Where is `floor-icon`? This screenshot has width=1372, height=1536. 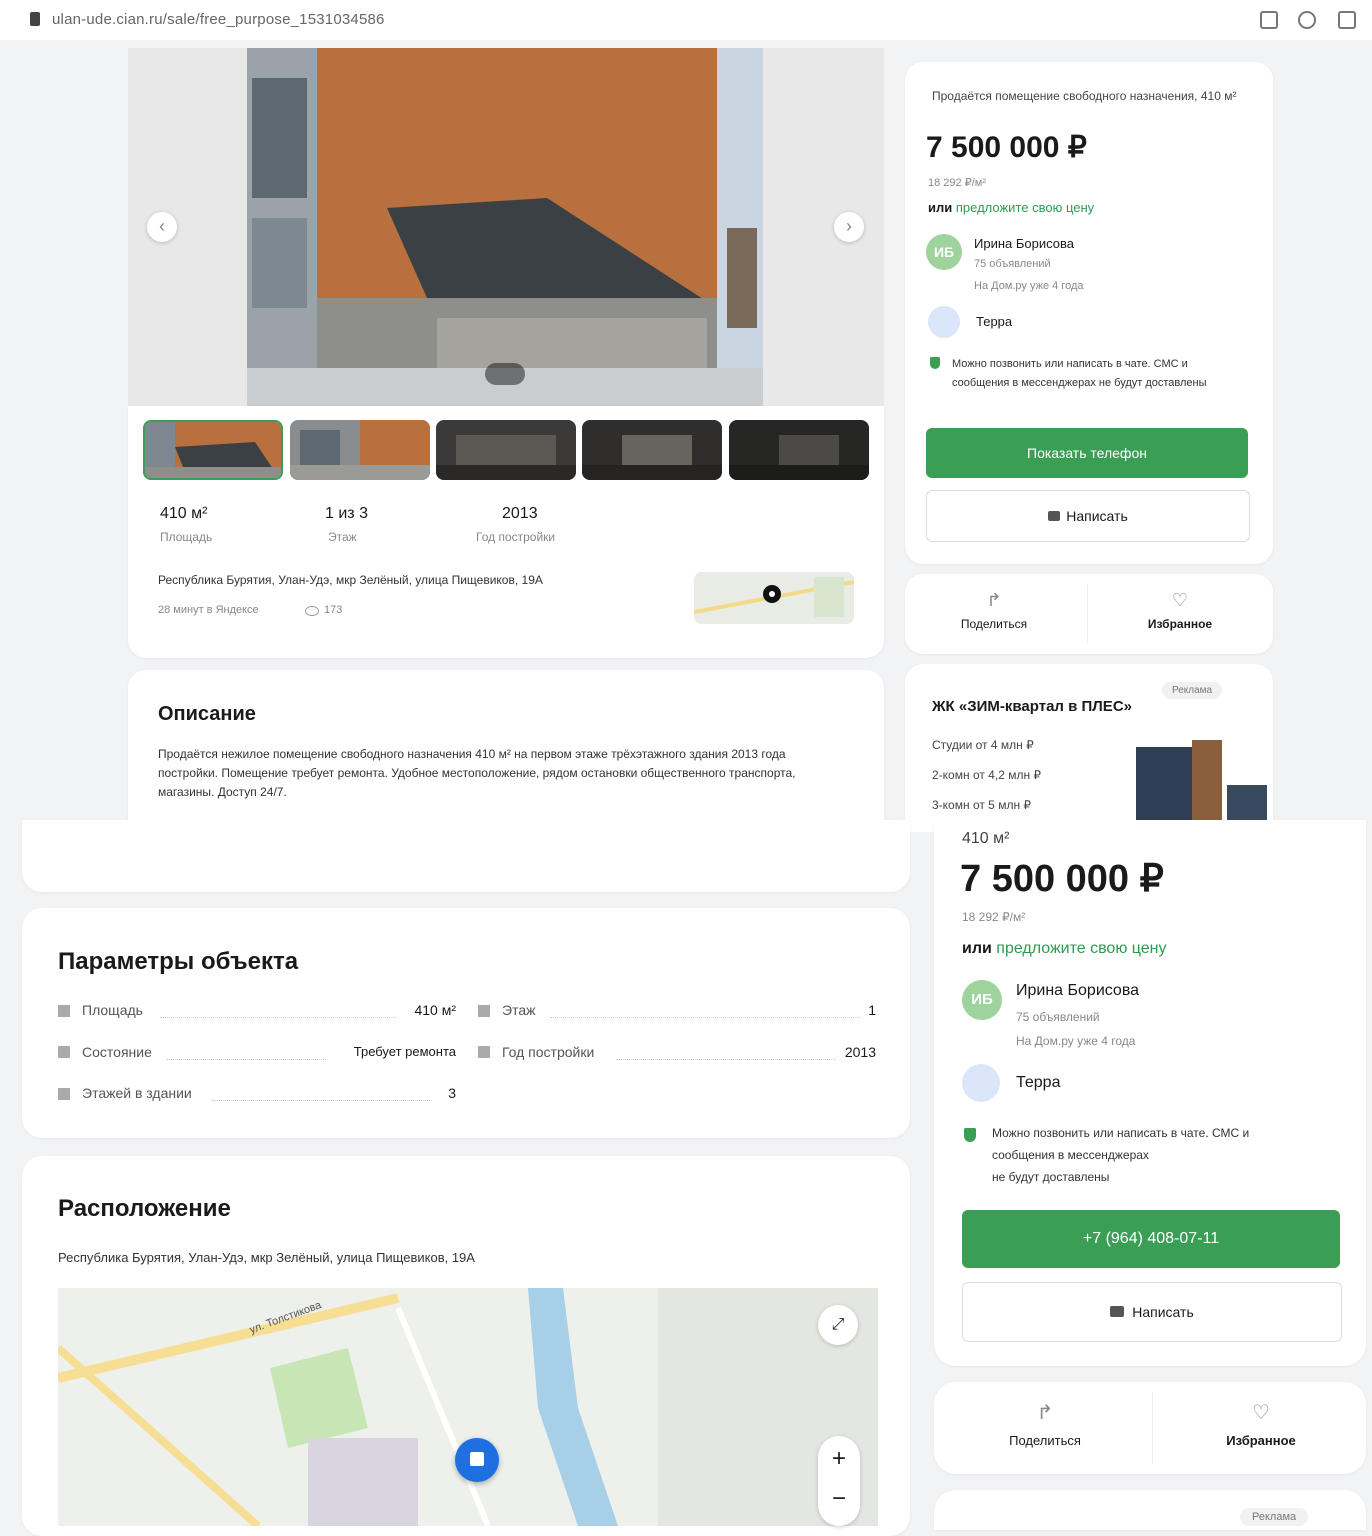 floor-icon is located at coordinates (484, 1011).